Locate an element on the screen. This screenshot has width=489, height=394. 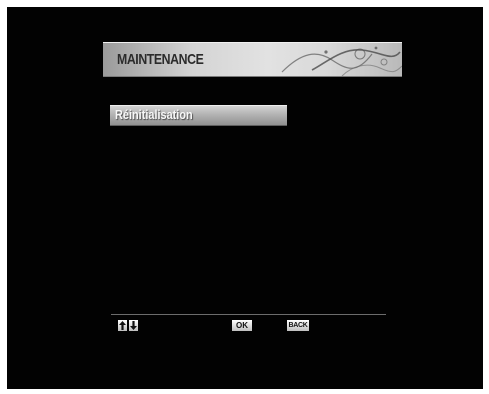
up-down-arrows-icon is located at coordinates (128, 325).